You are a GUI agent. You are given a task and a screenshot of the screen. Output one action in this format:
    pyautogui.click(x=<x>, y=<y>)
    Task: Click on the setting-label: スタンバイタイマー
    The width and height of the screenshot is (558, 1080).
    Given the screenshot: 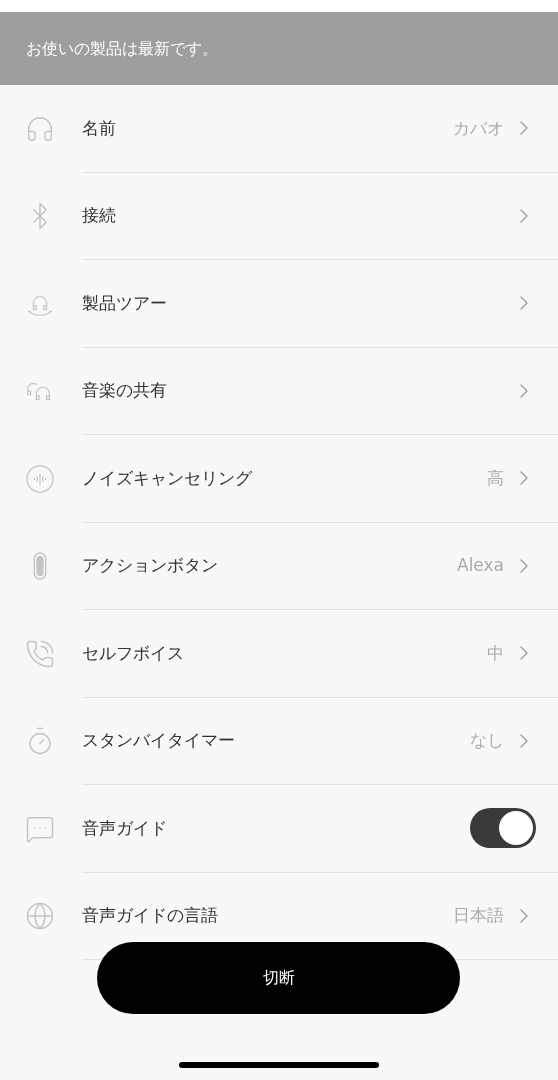 What is the action you would take?
    pyautogui.click(x=159, y=740)
    